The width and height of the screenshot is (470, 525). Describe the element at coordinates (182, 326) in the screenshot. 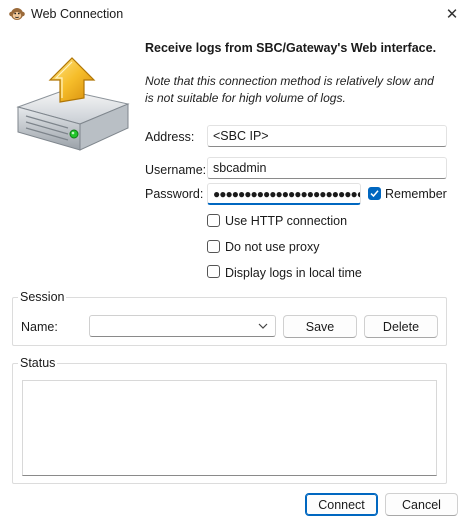

I see `session-name-select` at that location.